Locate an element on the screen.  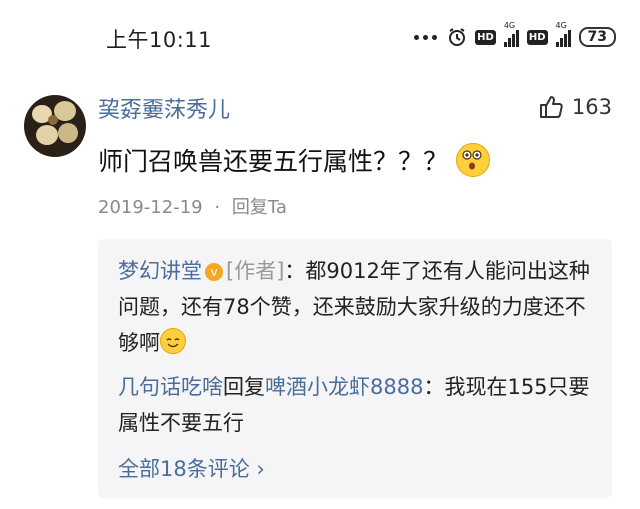
signal-icon-2: 4G is located at coordinates (563, 34).